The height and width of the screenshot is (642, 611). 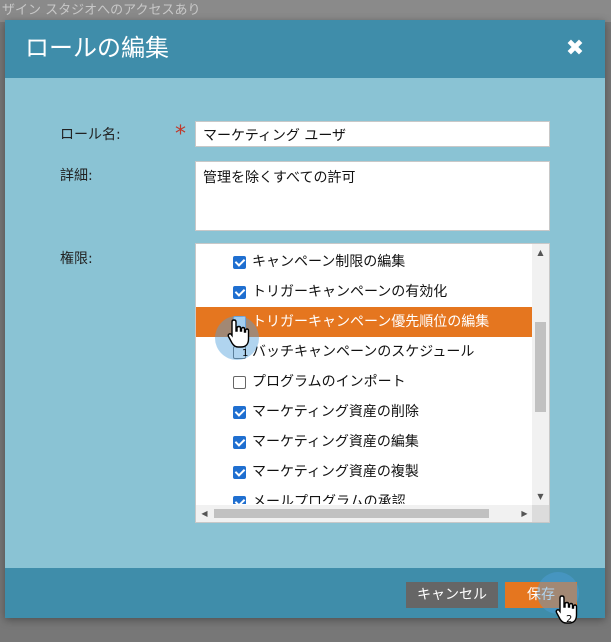 I want to click on permission-label: プログラムのインポート, so click(x=329, y=382).